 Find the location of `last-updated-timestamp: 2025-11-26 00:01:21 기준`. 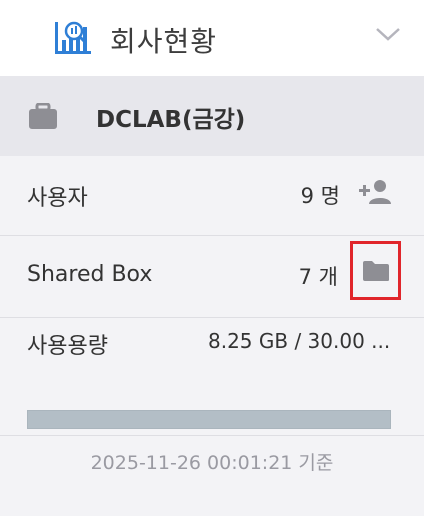

last-updated-timestamp: 2025-11-26 00:01:21 기준 is located at coordinates (212, 463).